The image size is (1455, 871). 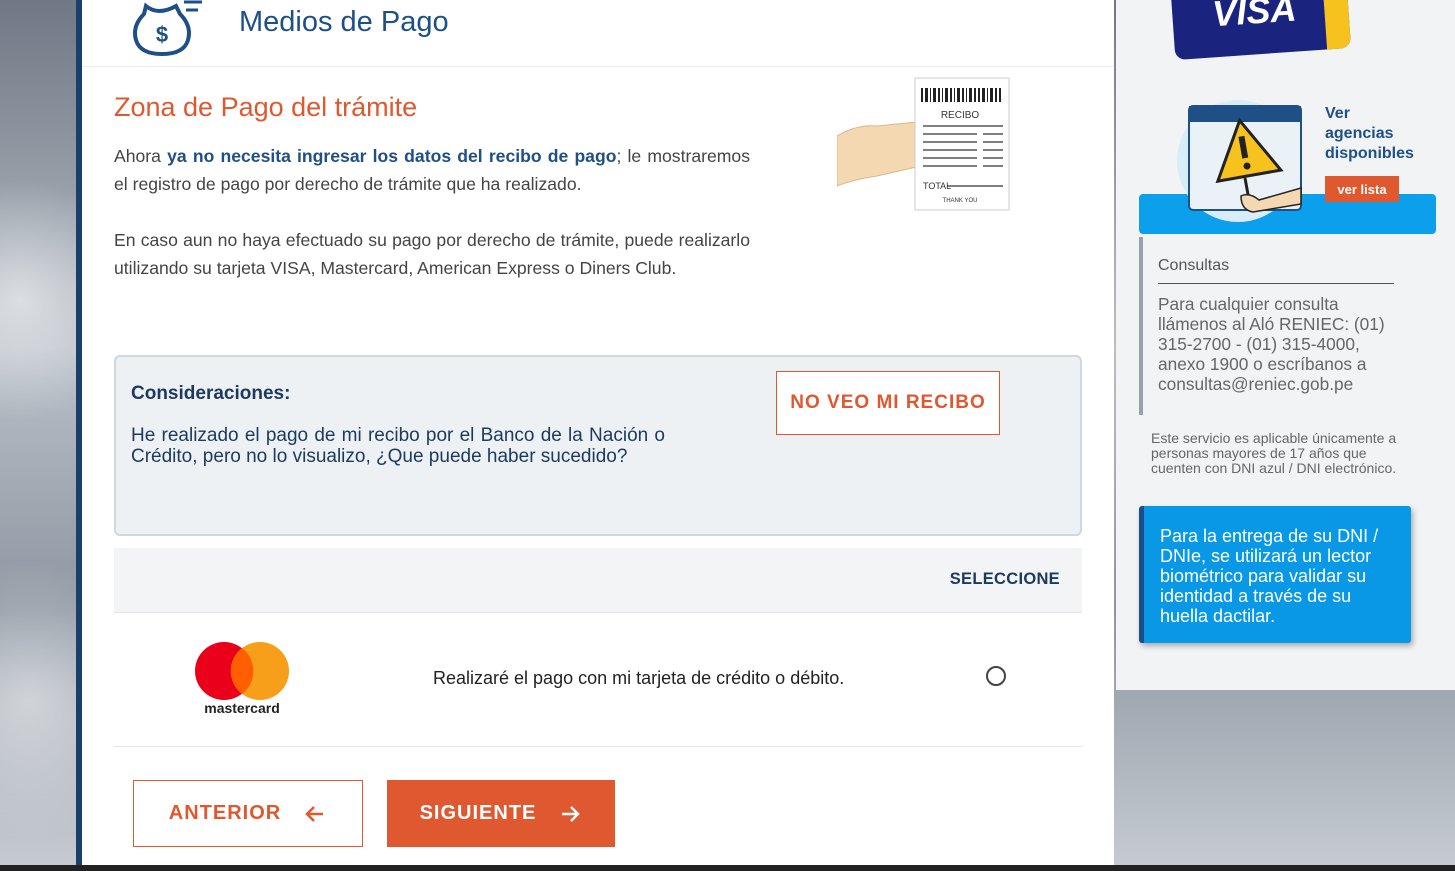 I want to click on receipt-label: RECIBO, so click(x=960, y=115).